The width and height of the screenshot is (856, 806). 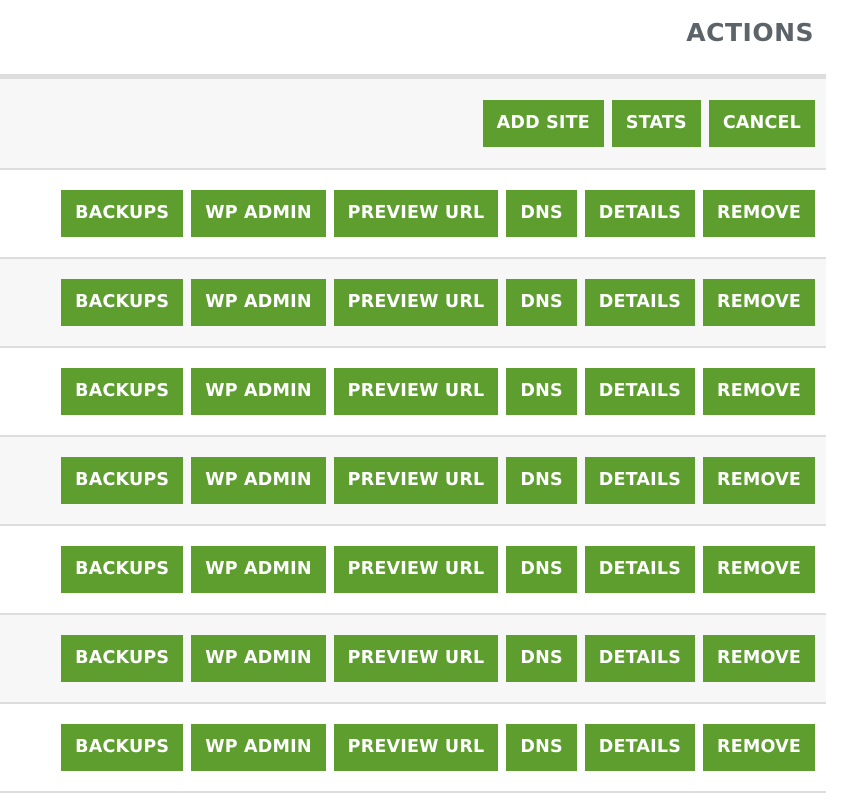 I want to click on table-header: ACTIONS, so click(x=413, y=39).